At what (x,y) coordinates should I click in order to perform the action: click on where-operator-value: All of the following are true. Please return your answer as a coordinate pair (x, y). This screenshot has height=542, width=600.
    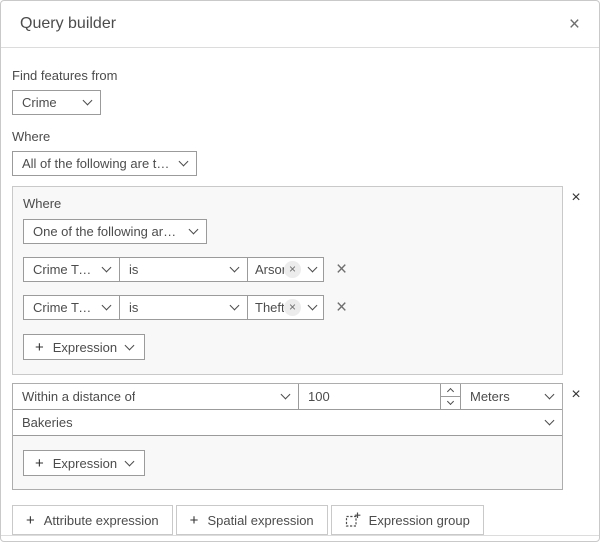
    Looking at the image, I should click on (96, 163).